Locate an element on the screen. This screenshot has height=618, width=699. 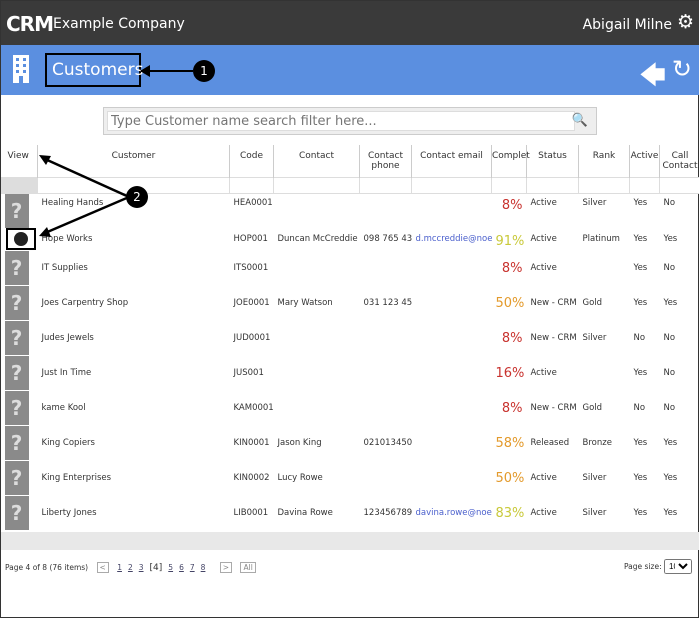
code: JOE0001 is located at coordinates (251, 303).